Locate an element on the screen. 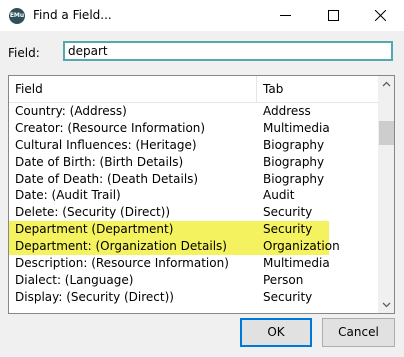 The height and width of the screenshot is (357, 404). close-button is located at coordinates (380, 15).